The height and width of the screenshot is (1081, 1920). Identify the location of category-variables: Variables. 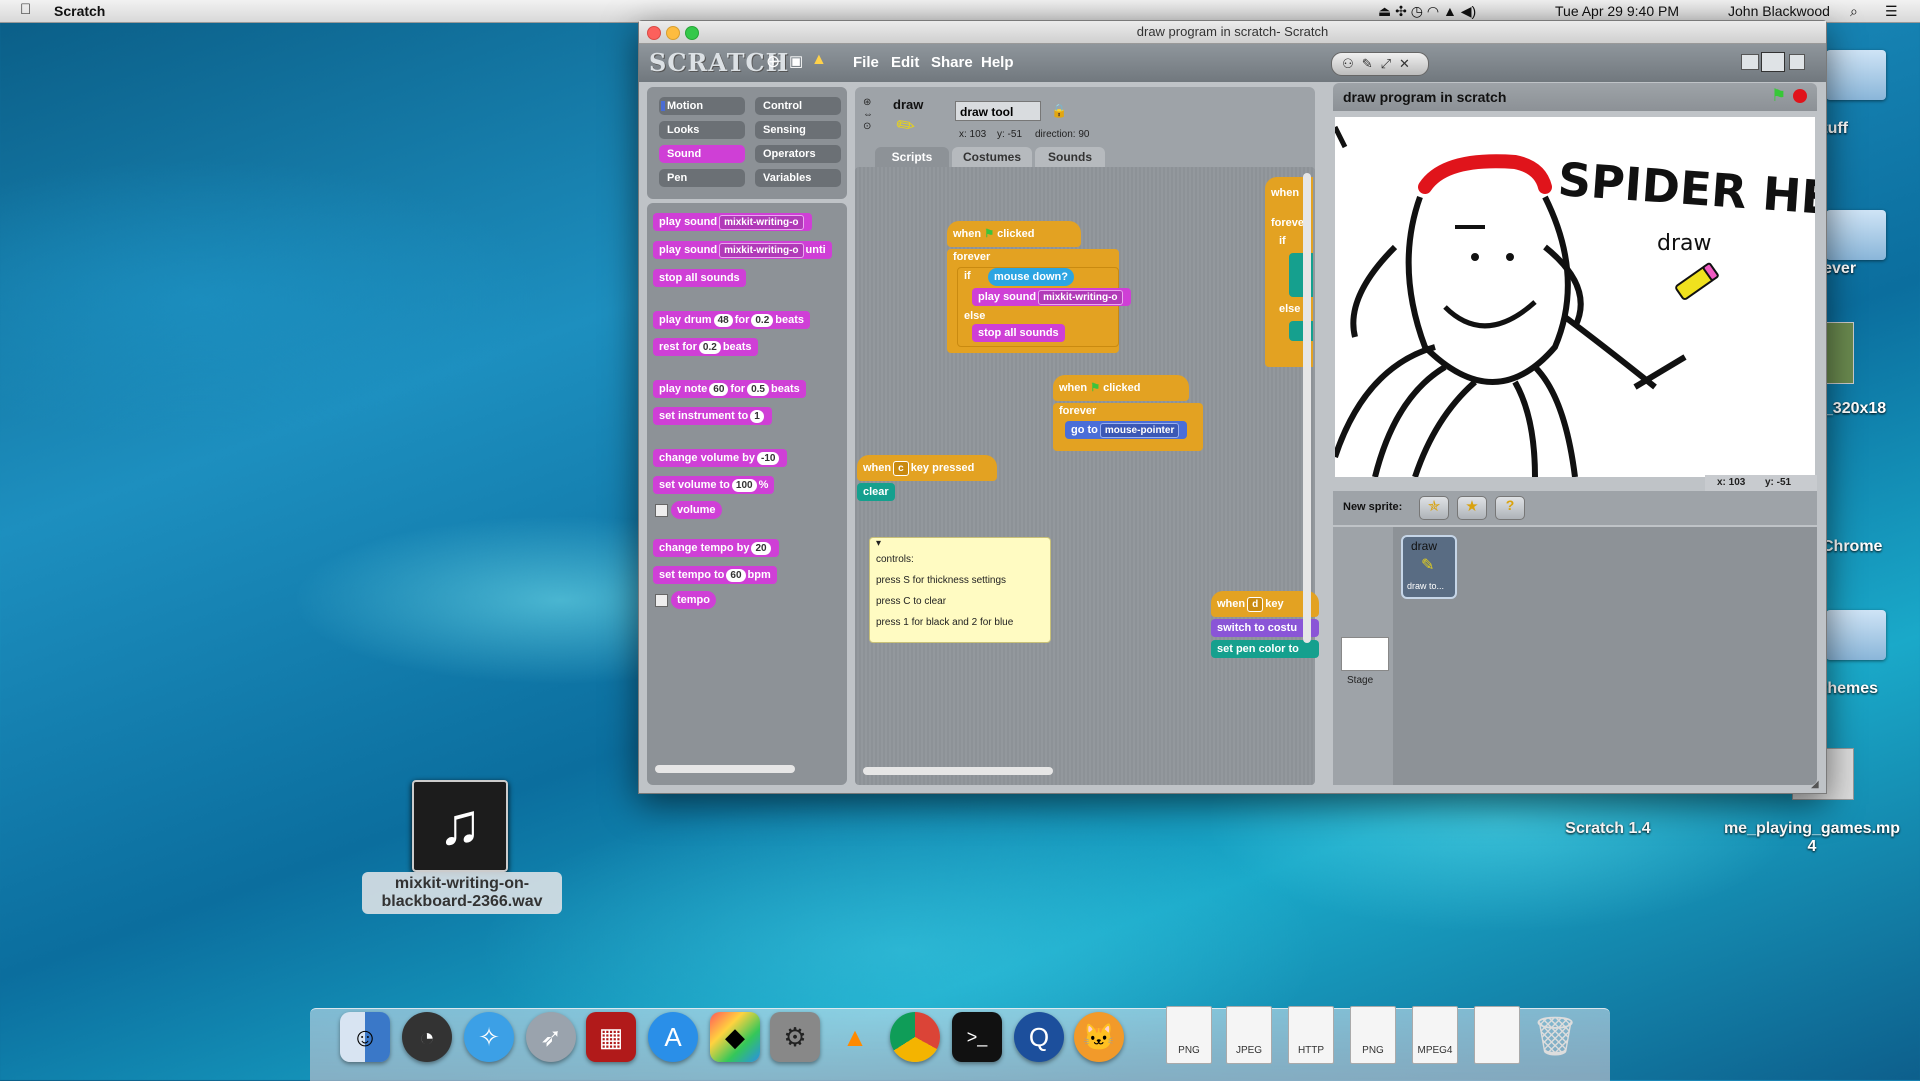
(798, 178).